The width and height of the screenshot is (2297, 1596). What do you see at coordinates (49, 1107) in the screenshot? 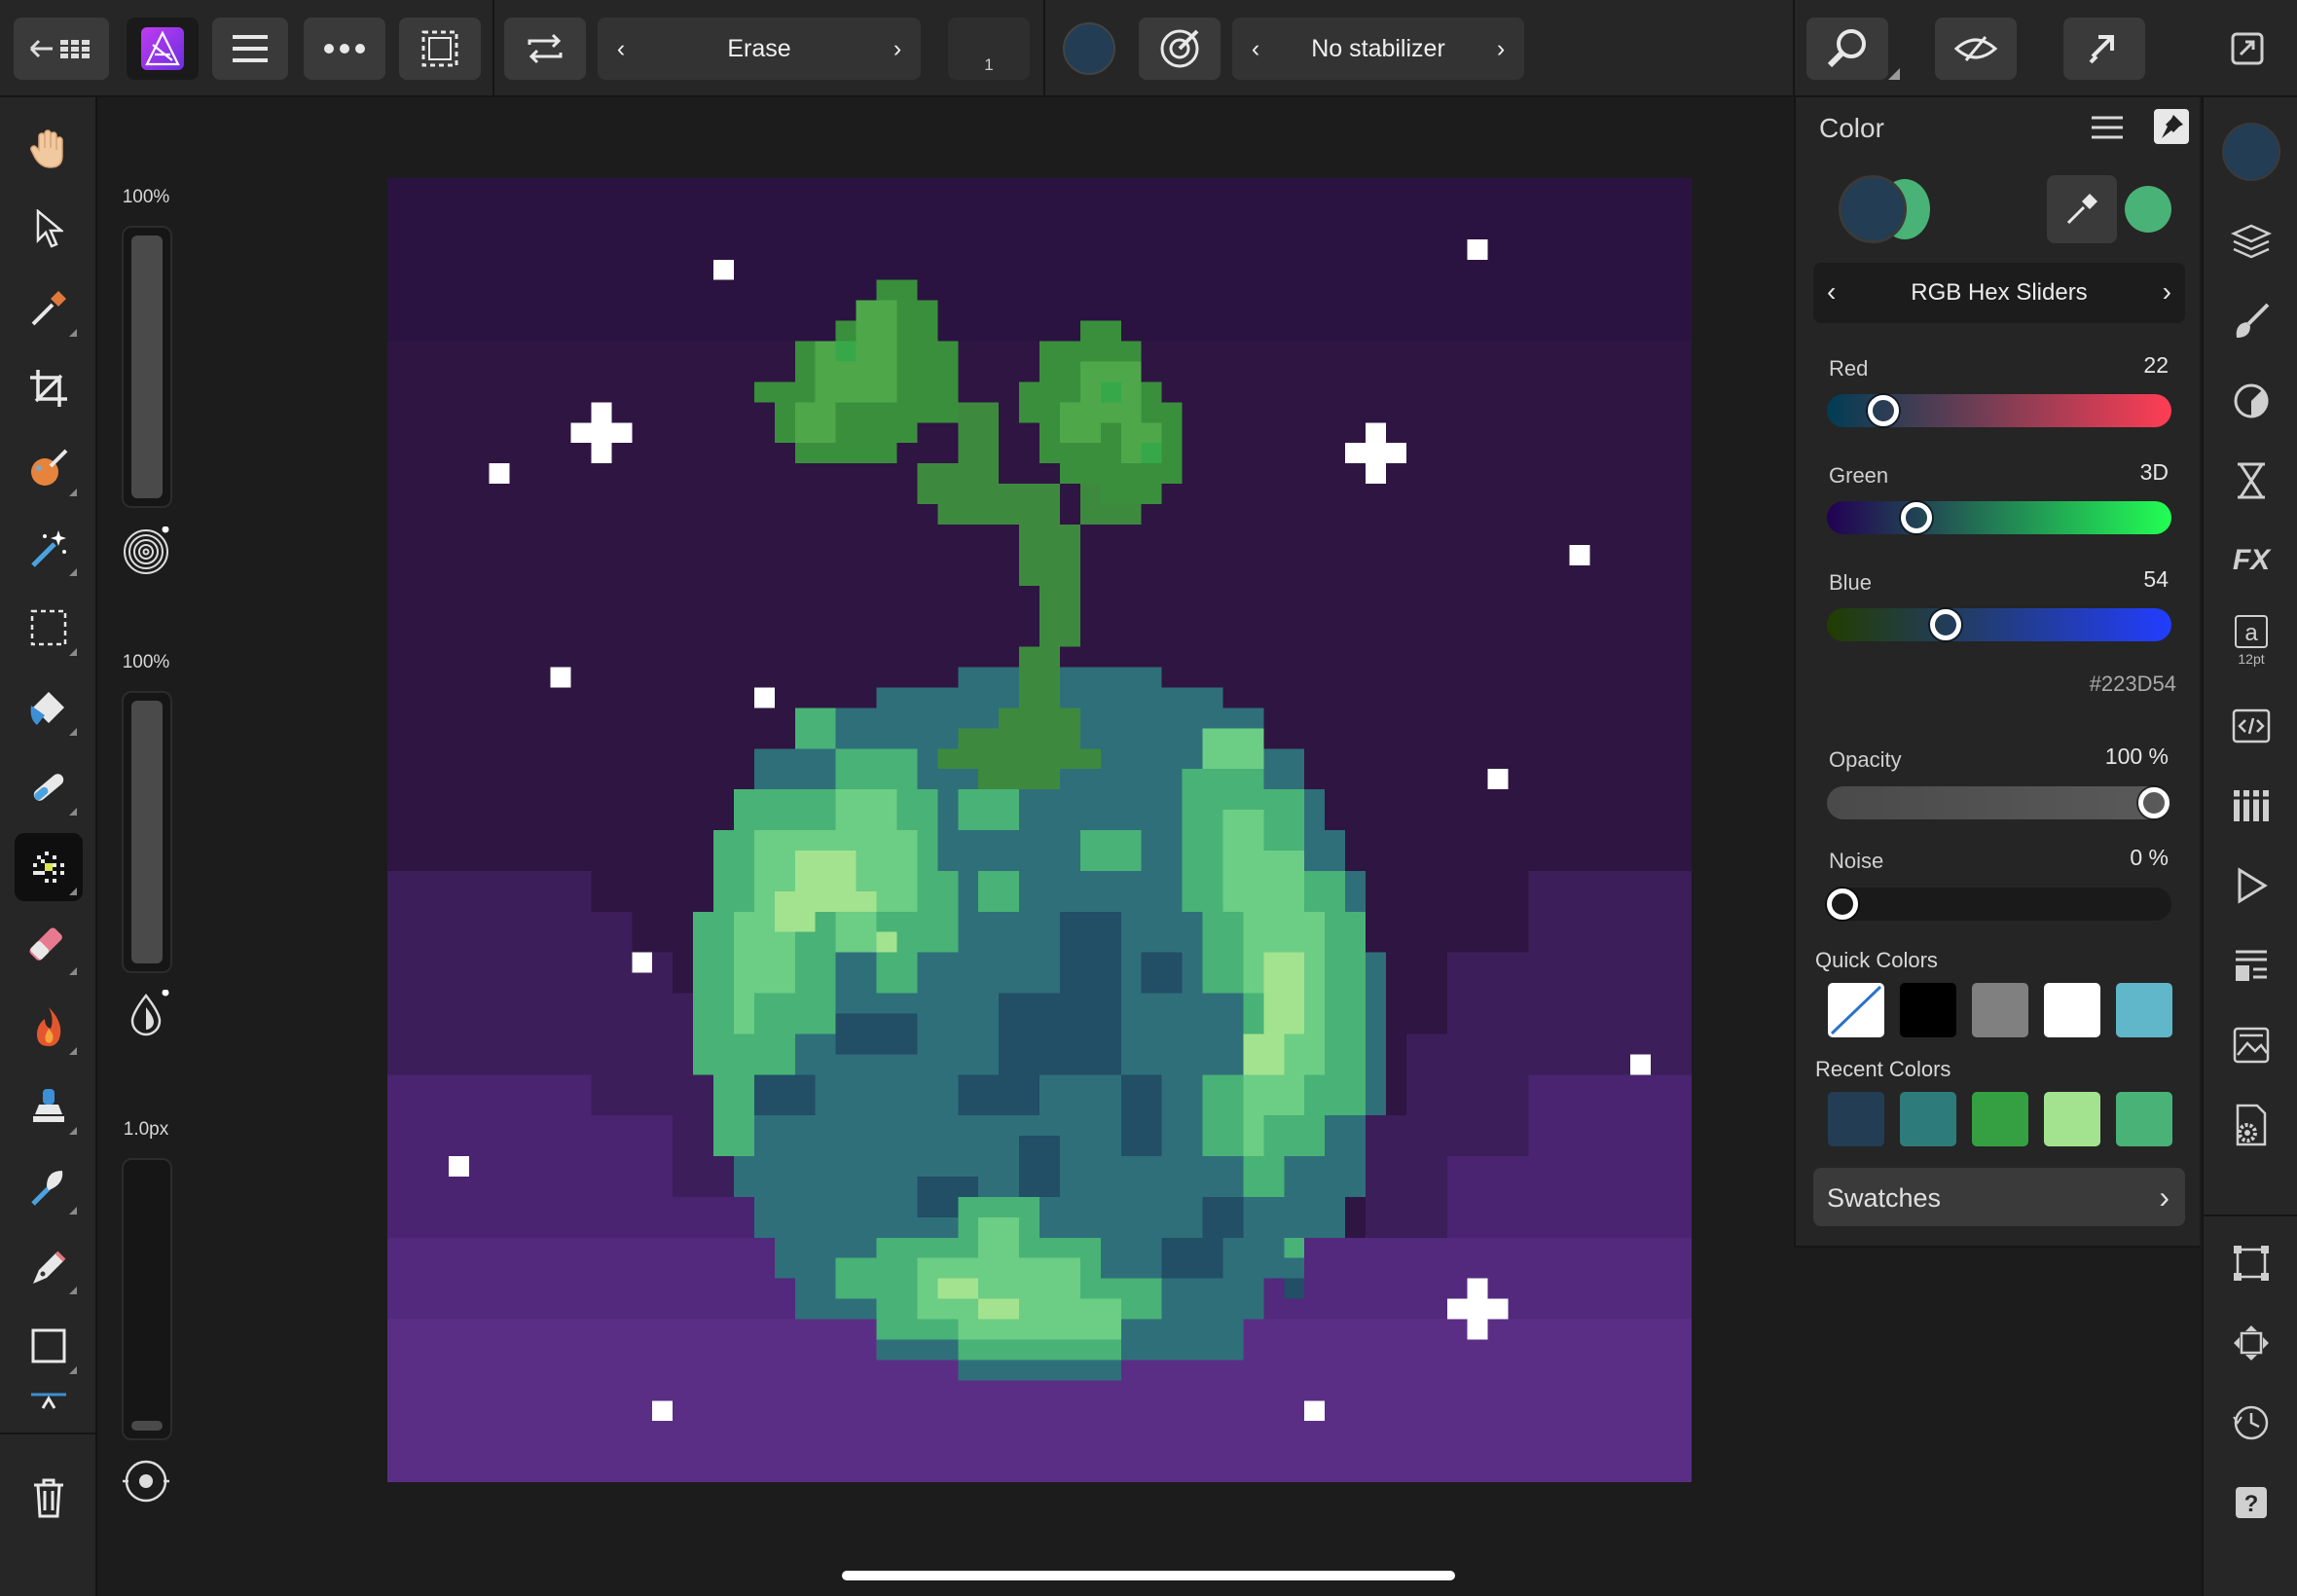
I see `clone-tool` at bounding box center [49, 1107].